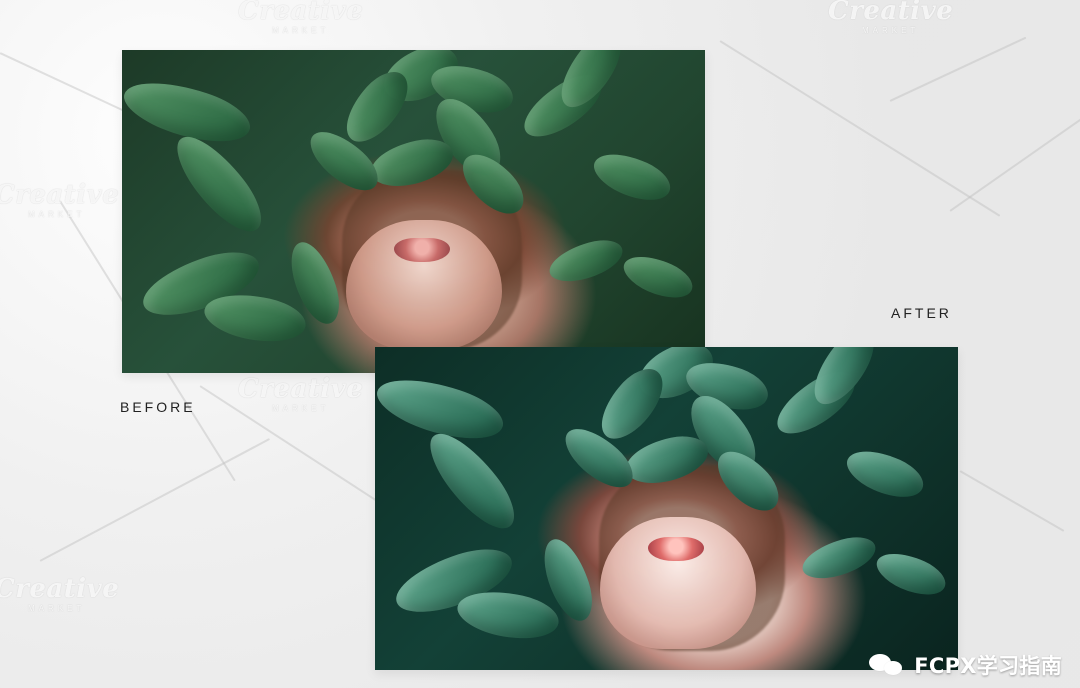 The width and height of the screenshot is (1080, 688). I want to click on fcpx-logo: FCPX学习指南, so click(965, 665).